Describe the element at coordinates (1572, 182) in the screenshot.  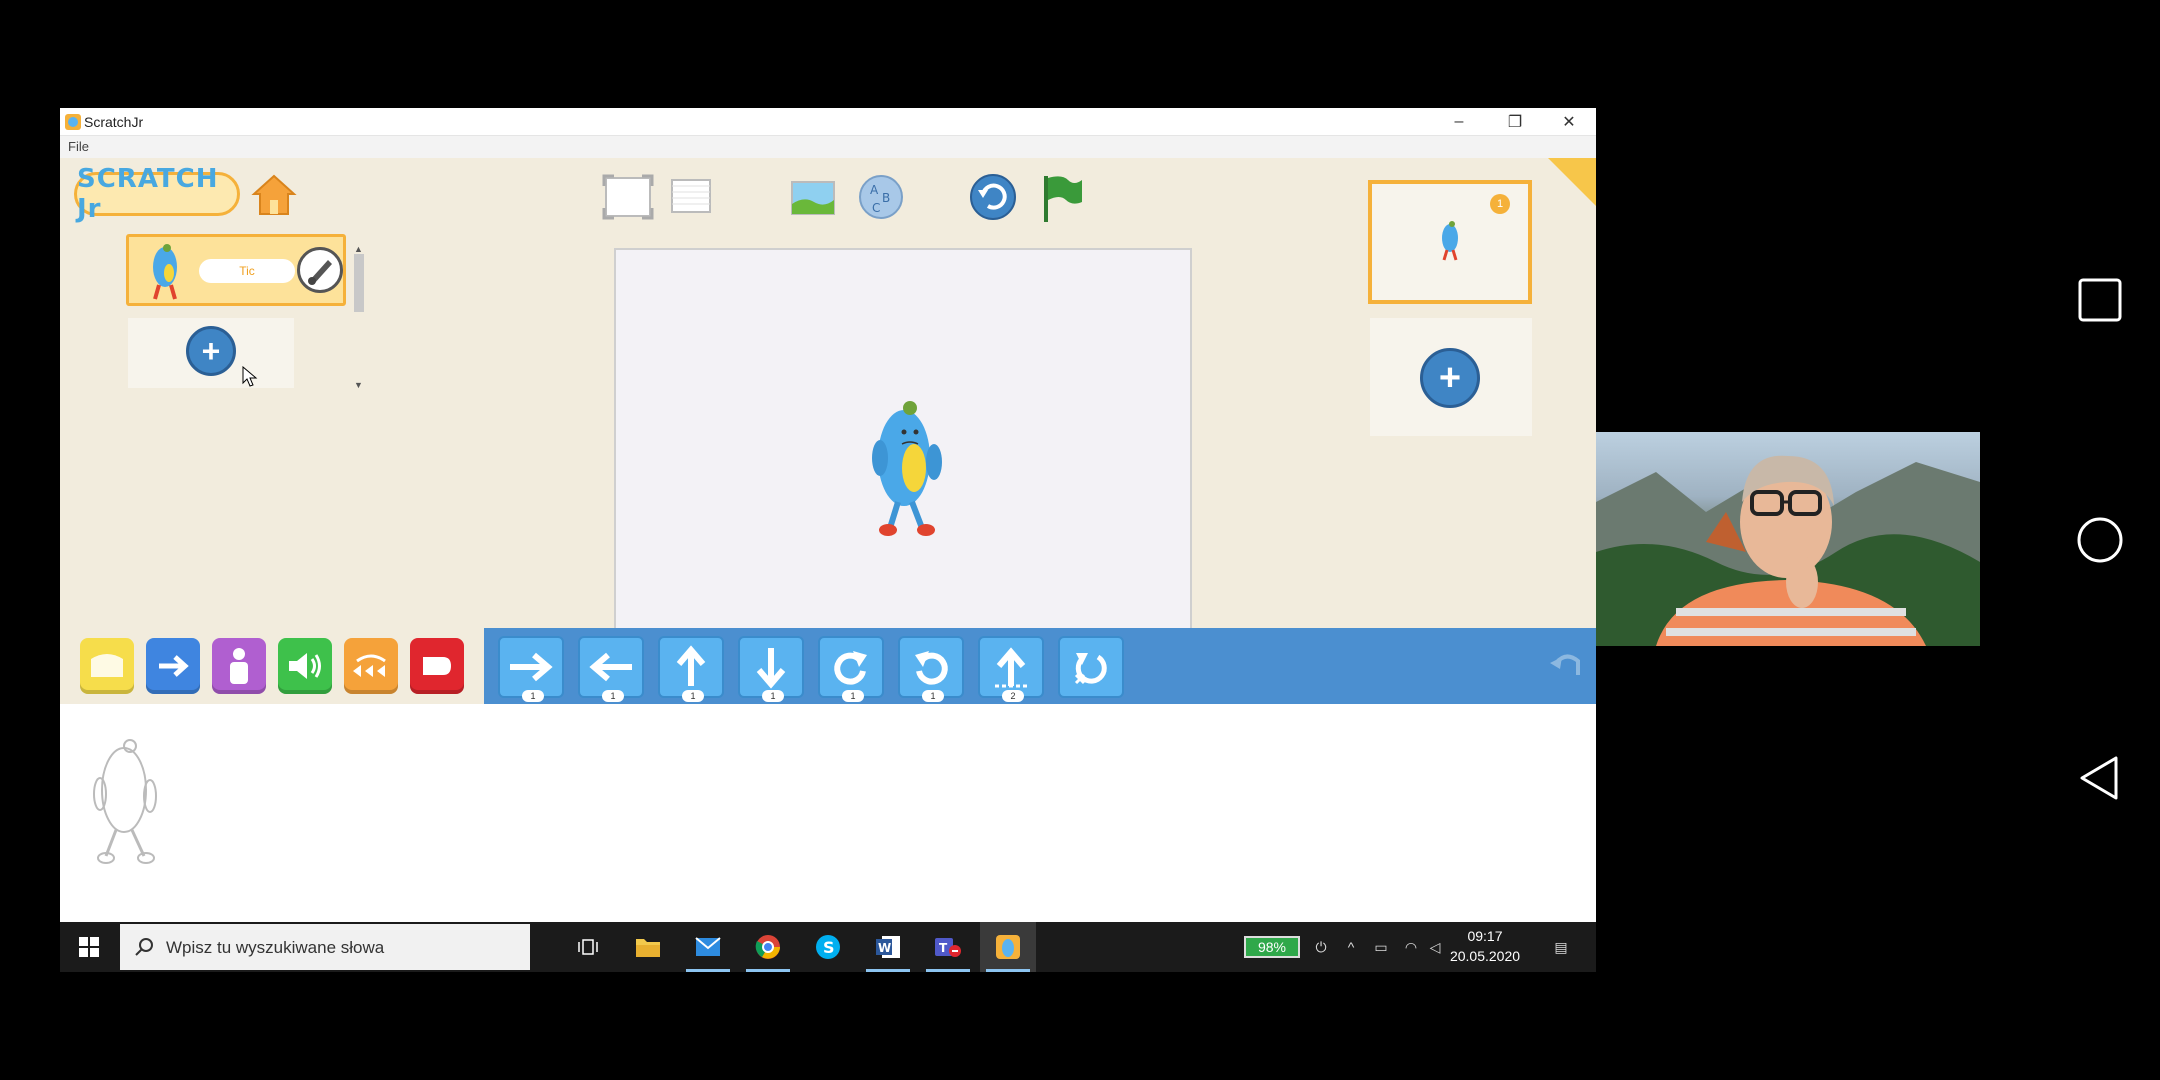
I see `project-info-tab` at that location.